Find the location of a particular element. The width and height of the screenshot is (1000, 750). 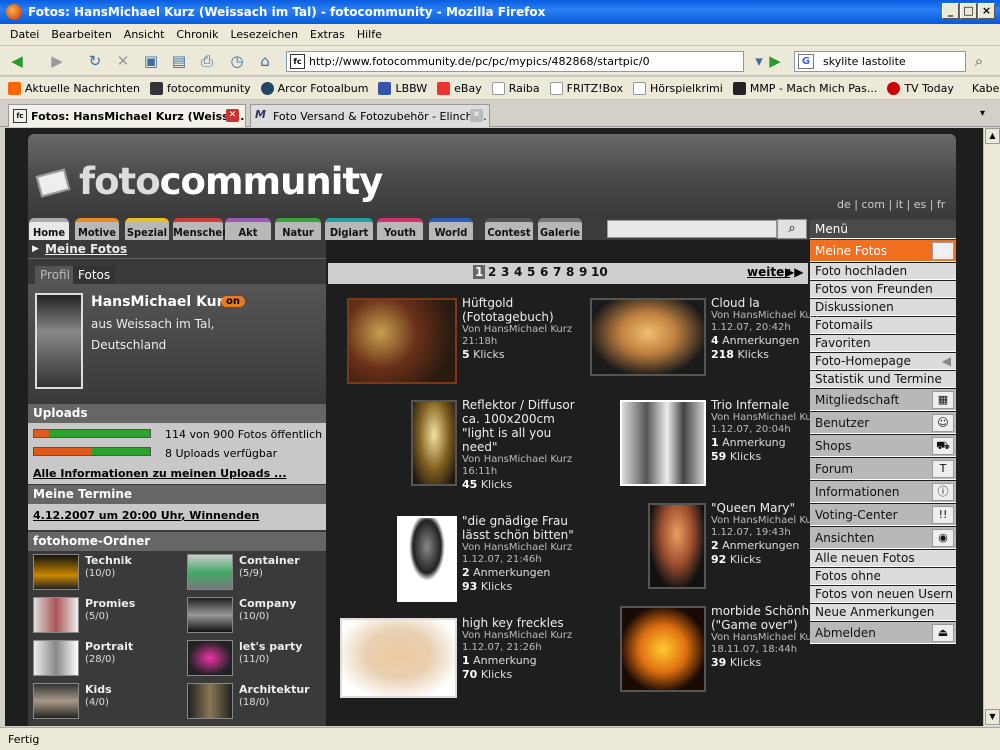

bookmark-item: eBay is located at coordinates (459, 88).